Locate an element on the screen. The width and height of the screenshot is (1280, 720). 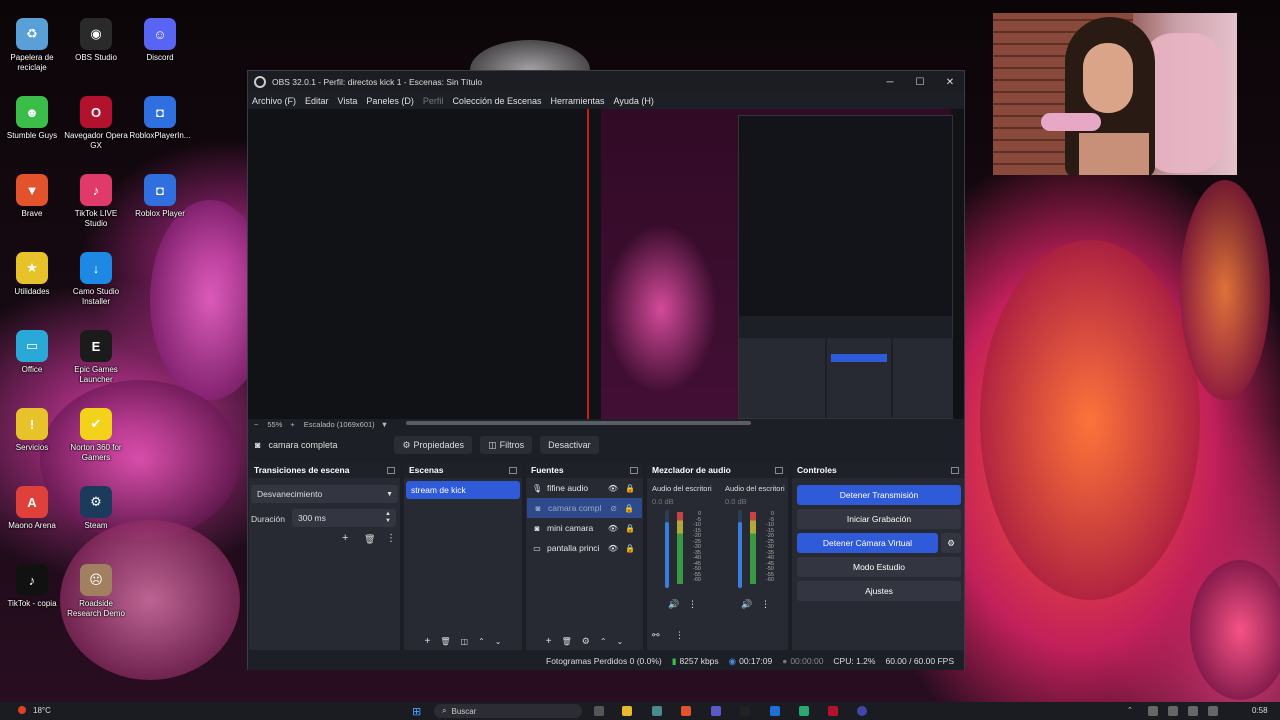
desktop-icon: ♪ TikTok - copia is located at coordinates (32, 586).